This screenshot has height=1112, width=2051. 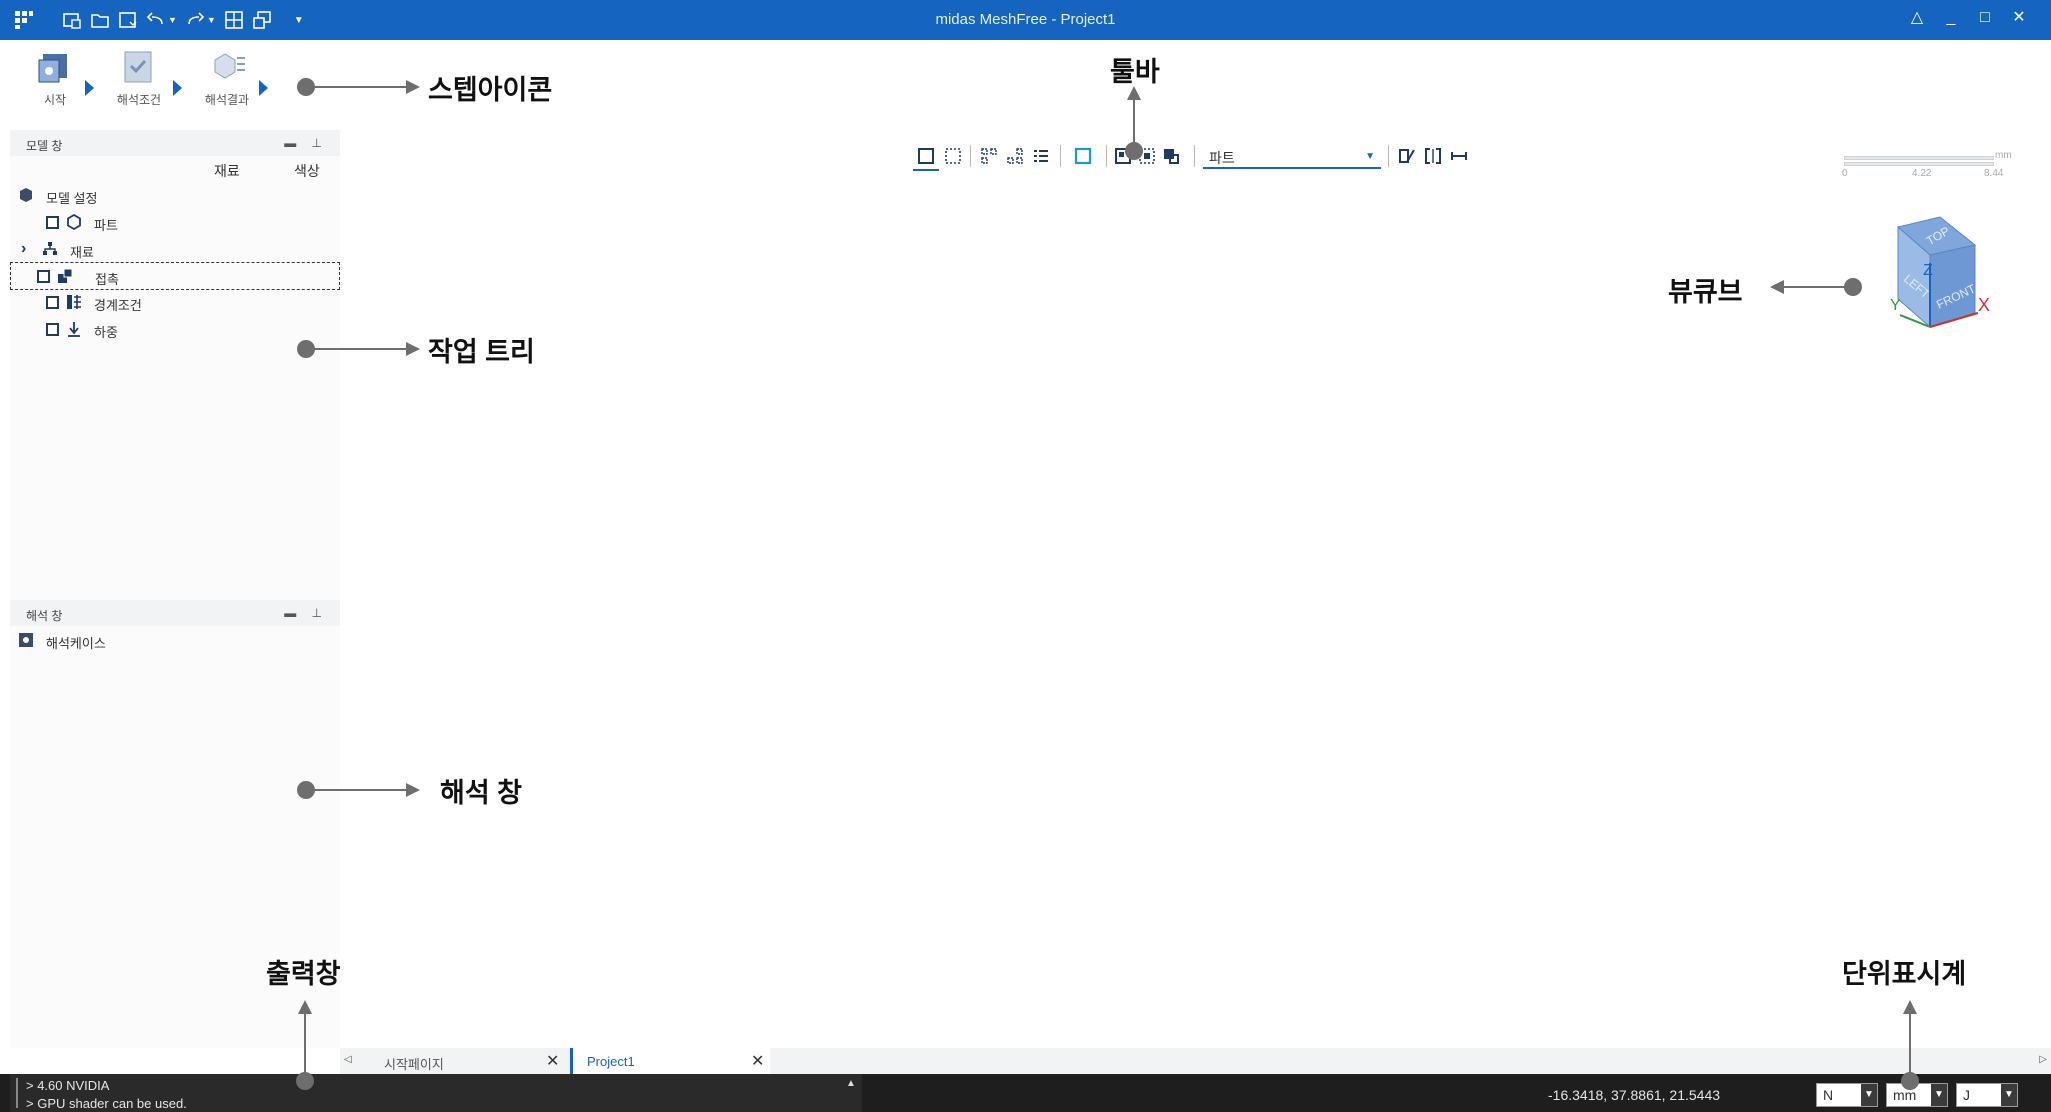 I want to click on scale-bar: mm 0 4.22 8.44, so click(x=1927, y=165).